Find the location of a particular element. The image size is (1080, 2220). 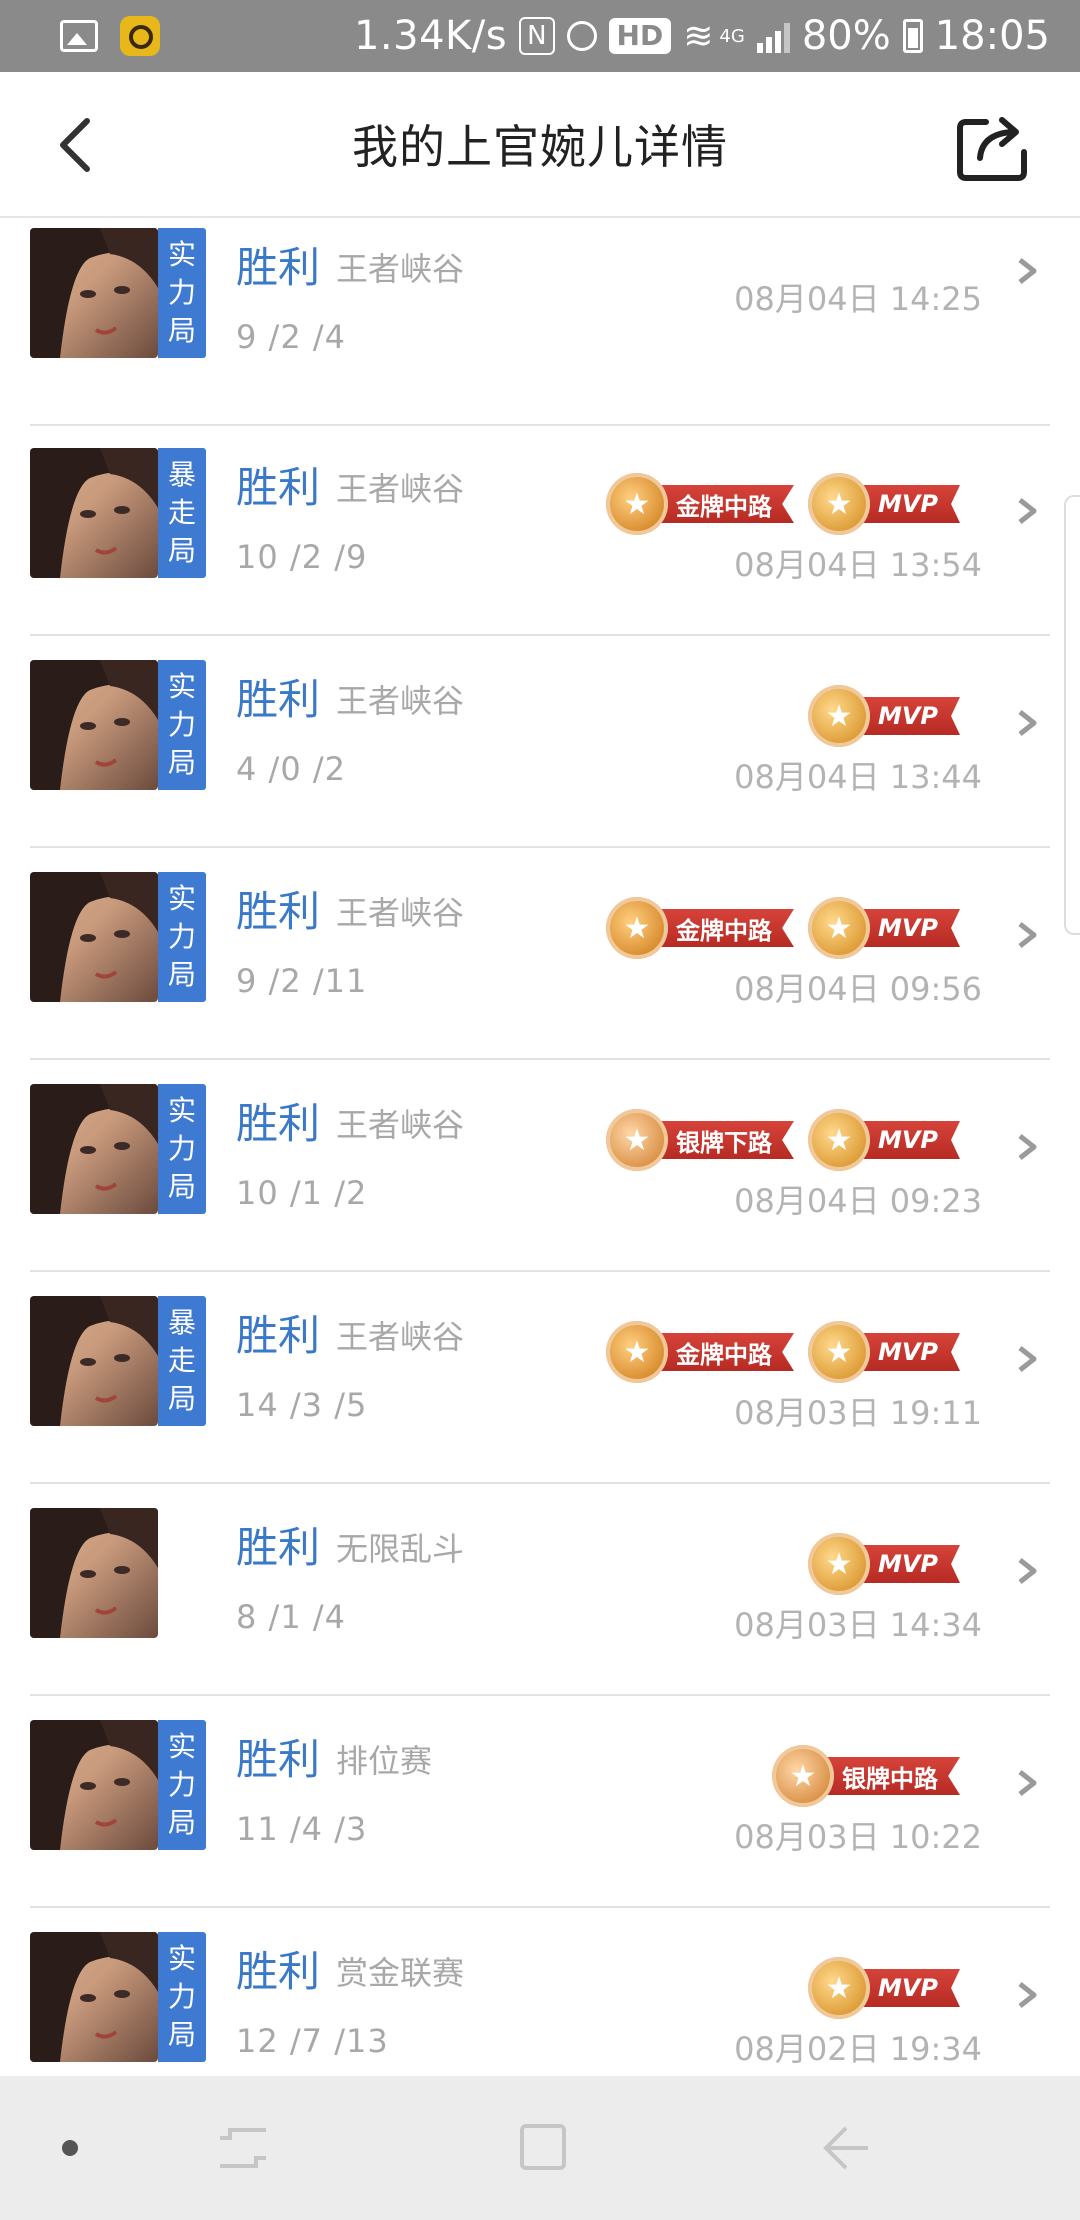

badge-label: 银牌下路 is located at coordinates (719, 1140).